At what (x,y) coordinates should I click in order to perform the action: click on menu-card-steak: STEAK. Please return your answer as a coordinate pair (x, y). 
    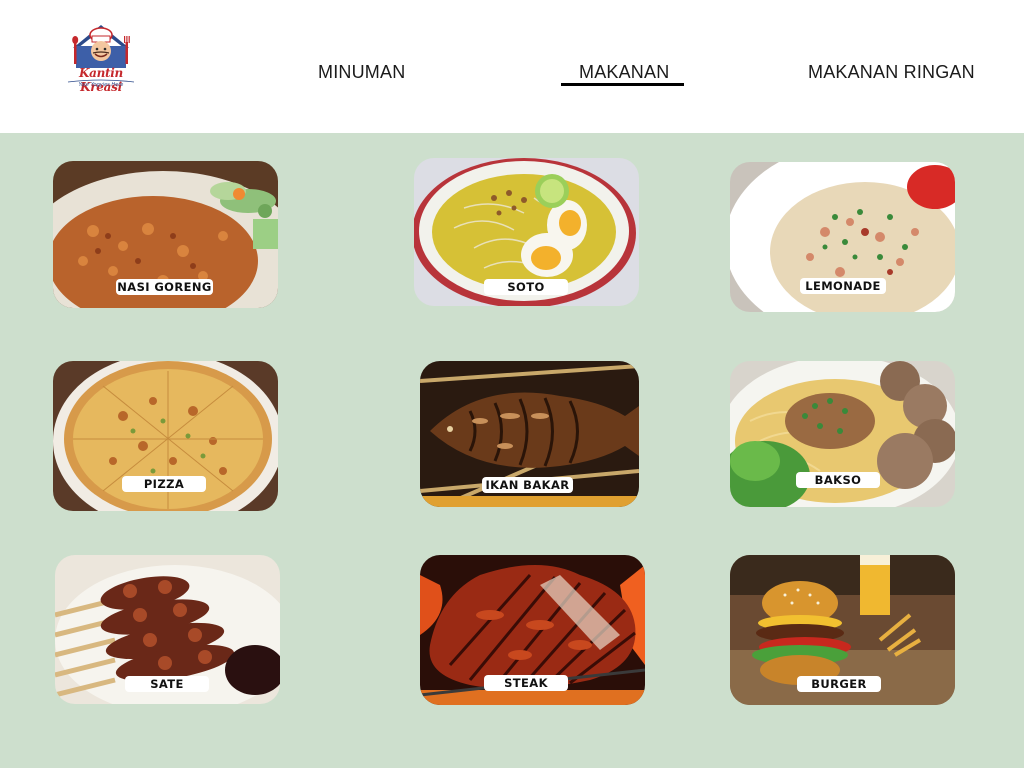
    Looking at the image, I should click on (532, 630).